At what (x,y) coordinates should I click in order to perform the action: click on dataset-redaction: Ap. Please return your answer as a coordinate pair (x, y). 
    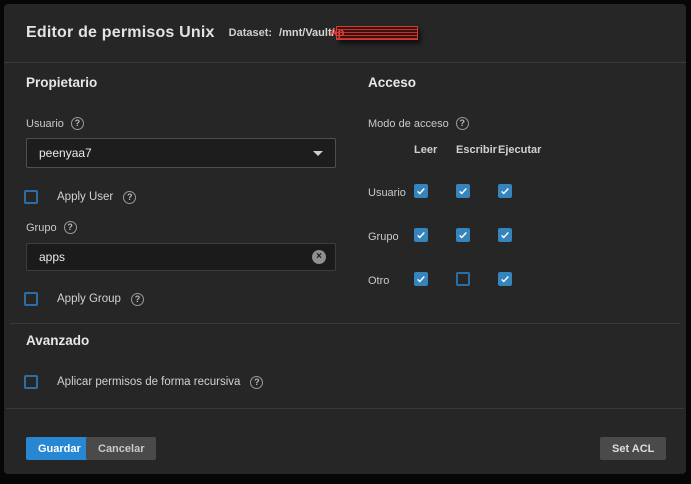
    Looking at the image, I should click on (374, 33).